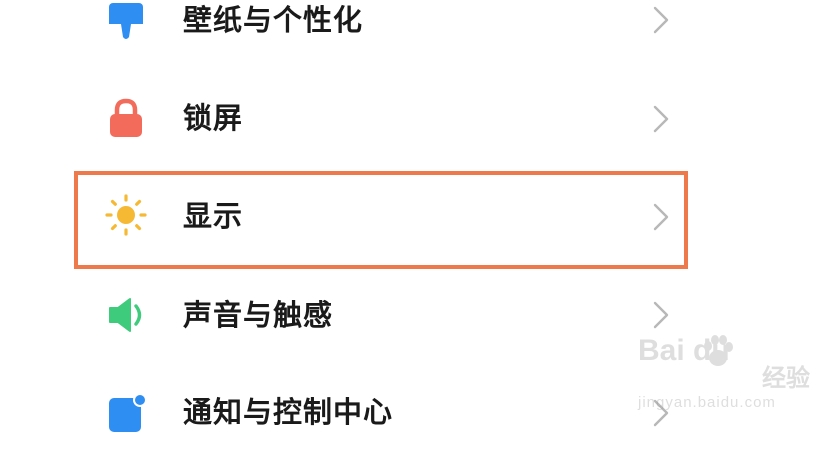 The height and width of the screenshot is (462, 824). Describe the element at coordinates (258, 315) in the screenshot. I see `settings-item-label: 声音与触感` at that location.